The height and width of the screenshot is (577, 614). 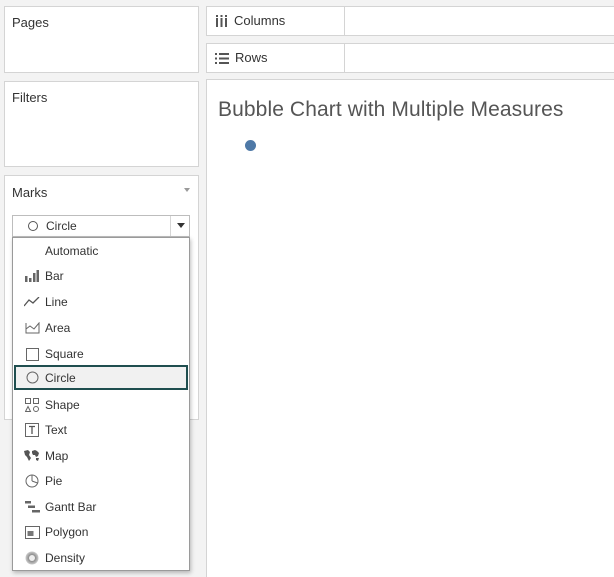 I want to click on filters-label: Filters, so click(x=30, y=97).